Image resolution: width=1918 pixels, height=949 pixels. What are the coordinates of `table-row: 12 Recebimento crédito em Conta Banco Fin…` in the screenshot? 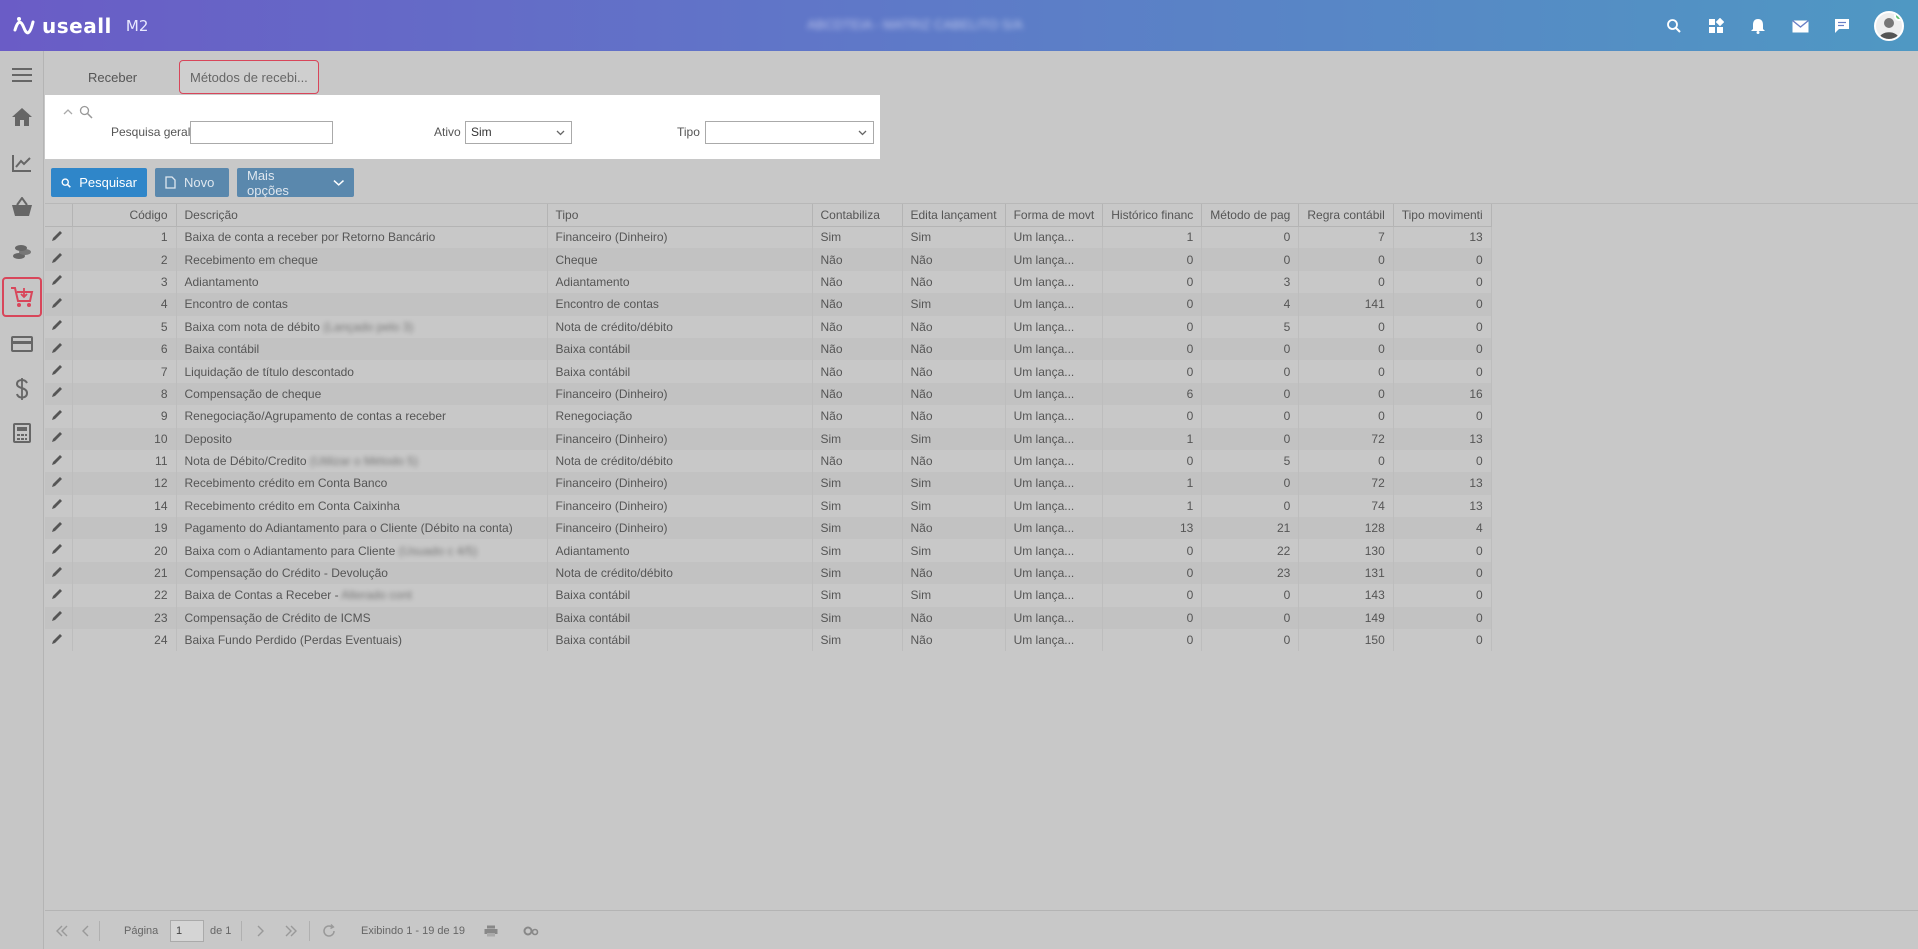 It's located at (768, 483).